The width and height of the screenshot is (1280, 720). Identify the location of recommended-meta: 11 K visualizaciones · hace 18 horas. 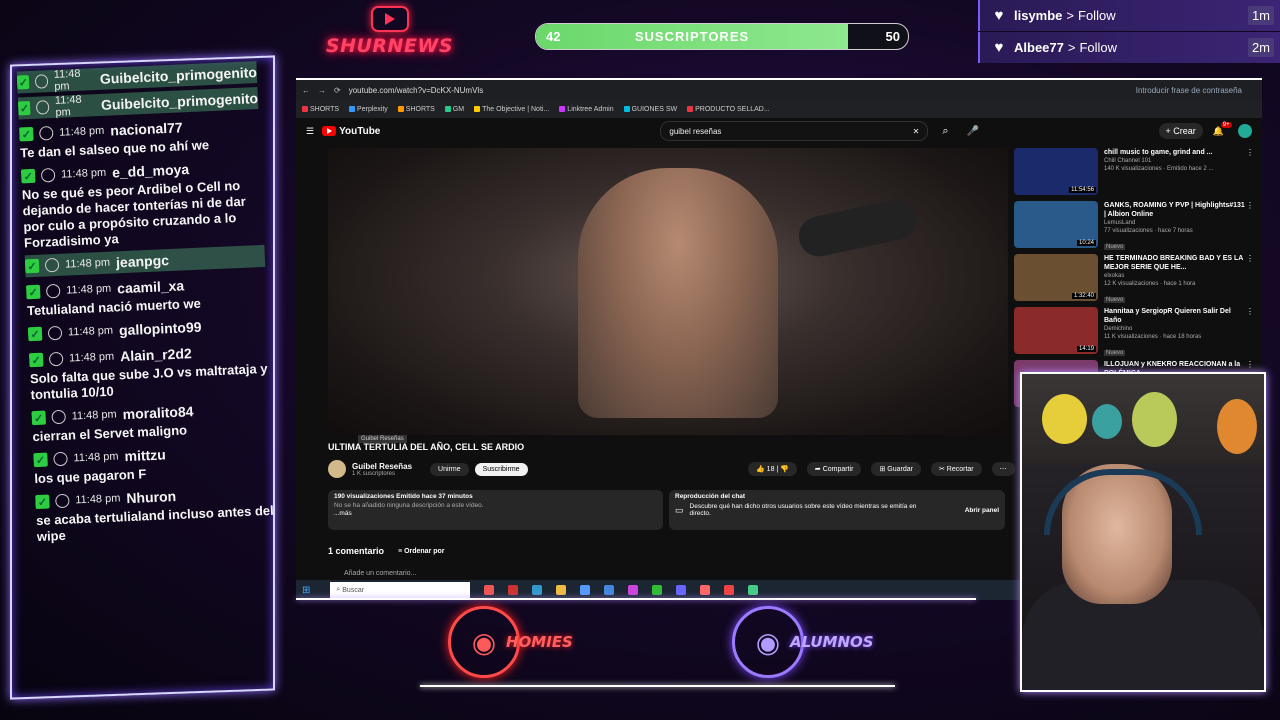
(1153, 337).